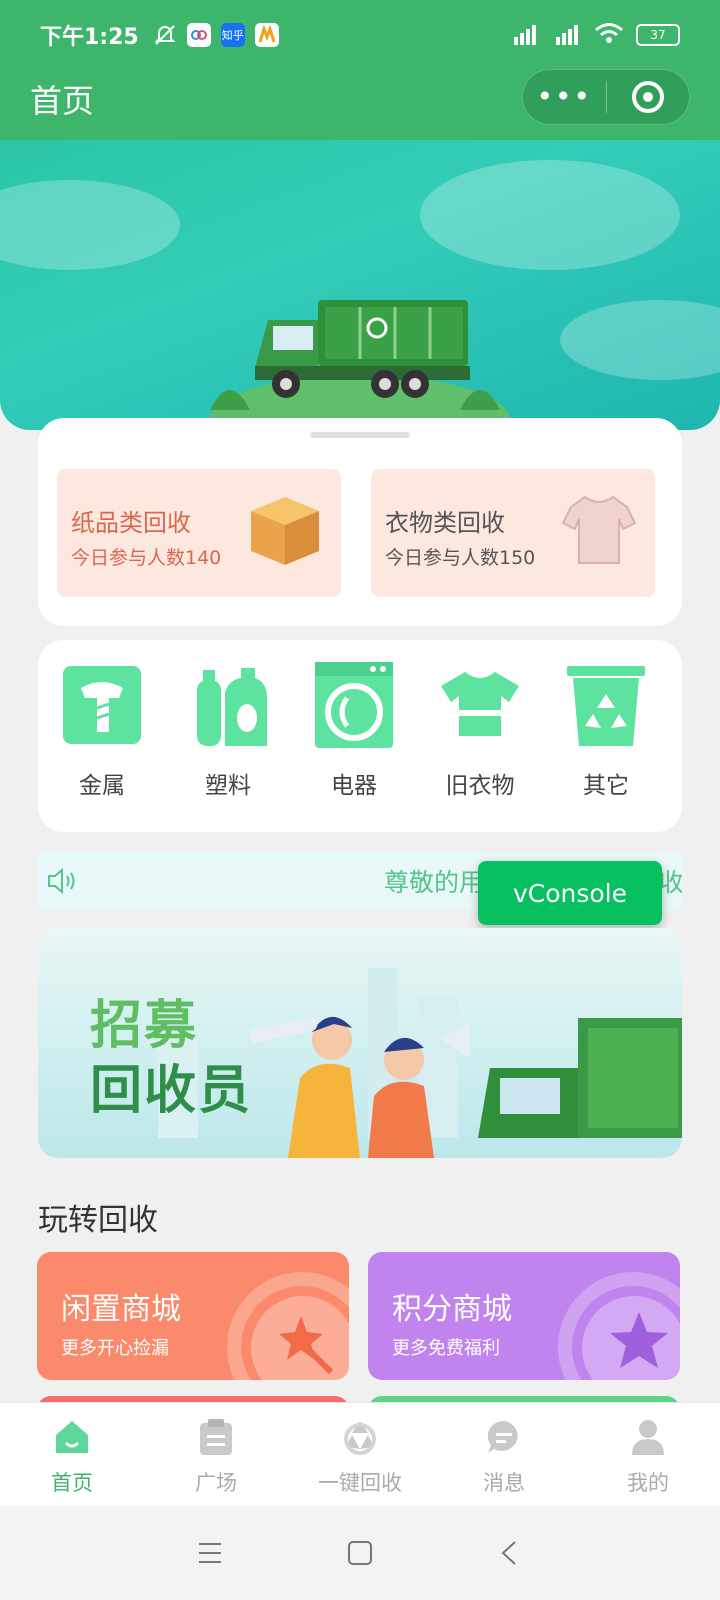  I want to click on recycle-bin-icon, so click(606, 706).